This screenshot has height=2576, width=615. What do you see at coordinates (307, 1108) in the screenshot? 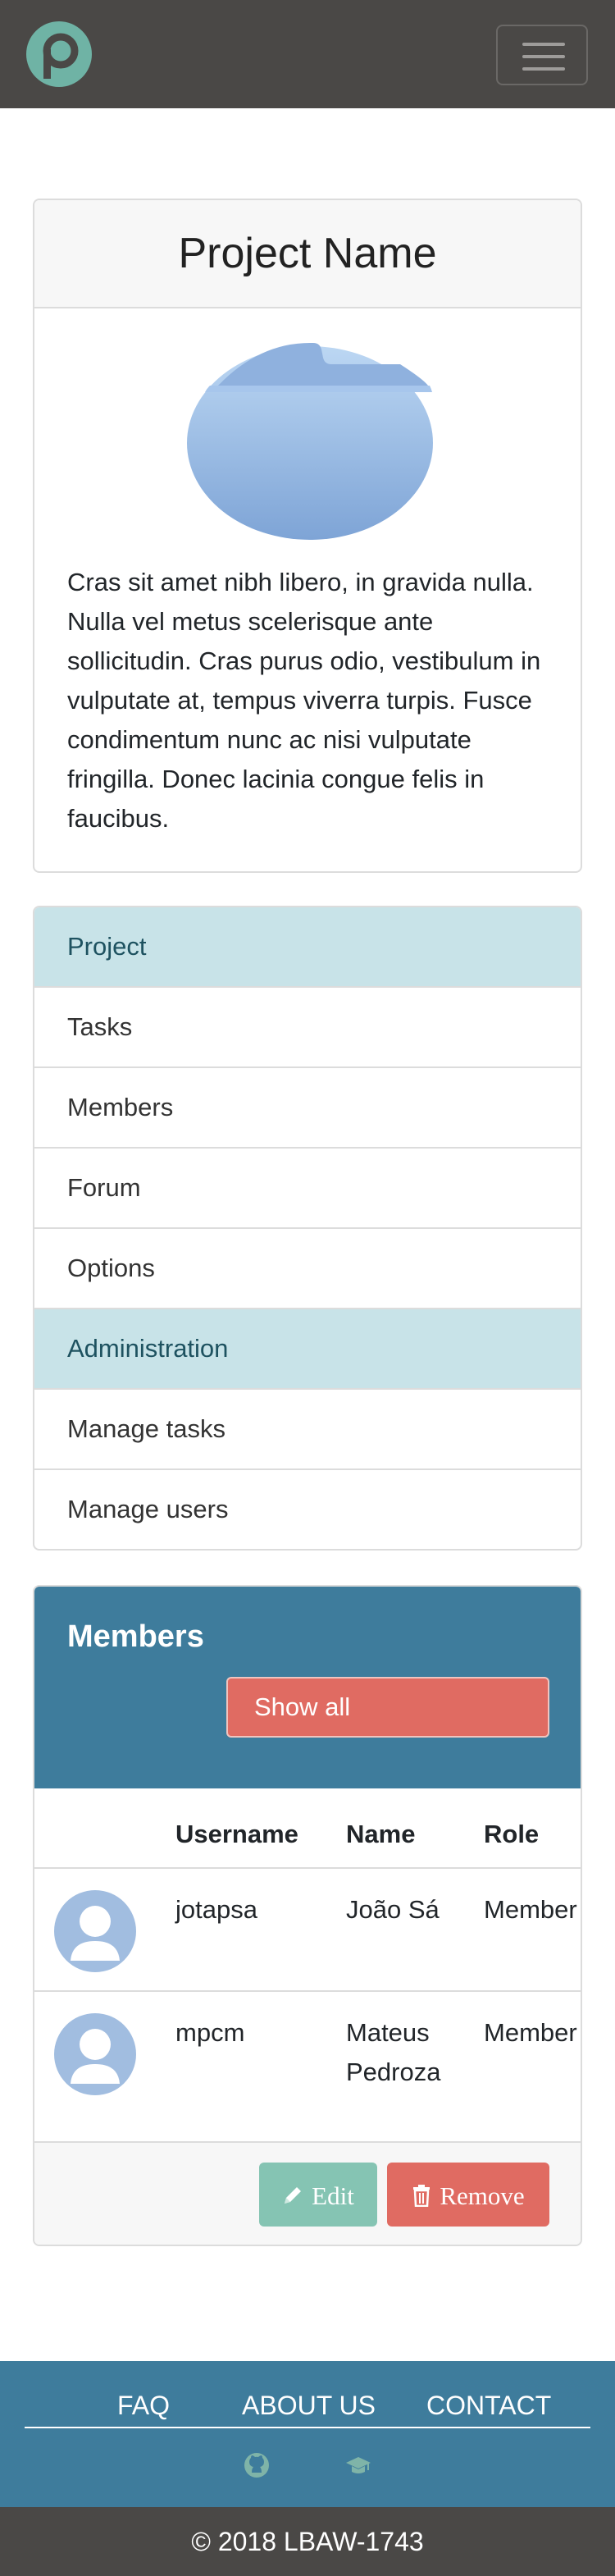
I see `menu-item-members: Members` at bounding box center [307, 1108].